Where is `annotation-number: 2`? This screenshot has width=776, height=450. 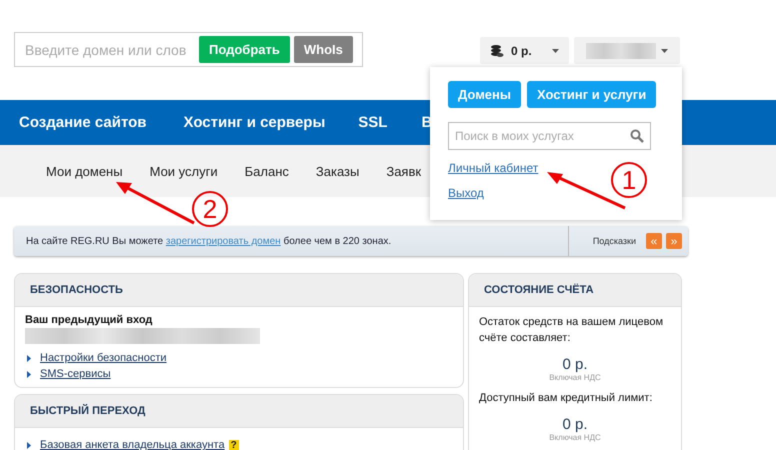
annotation-number: 2 is located at coordinates (210, 209).